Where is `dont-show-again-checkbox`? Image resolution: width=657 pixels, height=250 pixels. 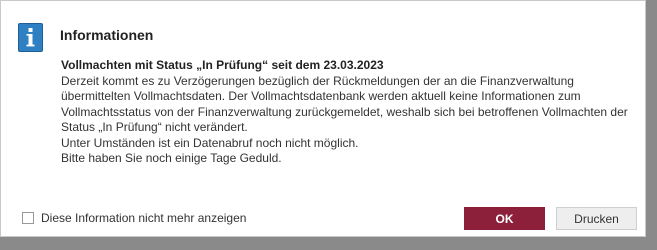 dont-show-again-checkbox is located at coordinates (28, 218).